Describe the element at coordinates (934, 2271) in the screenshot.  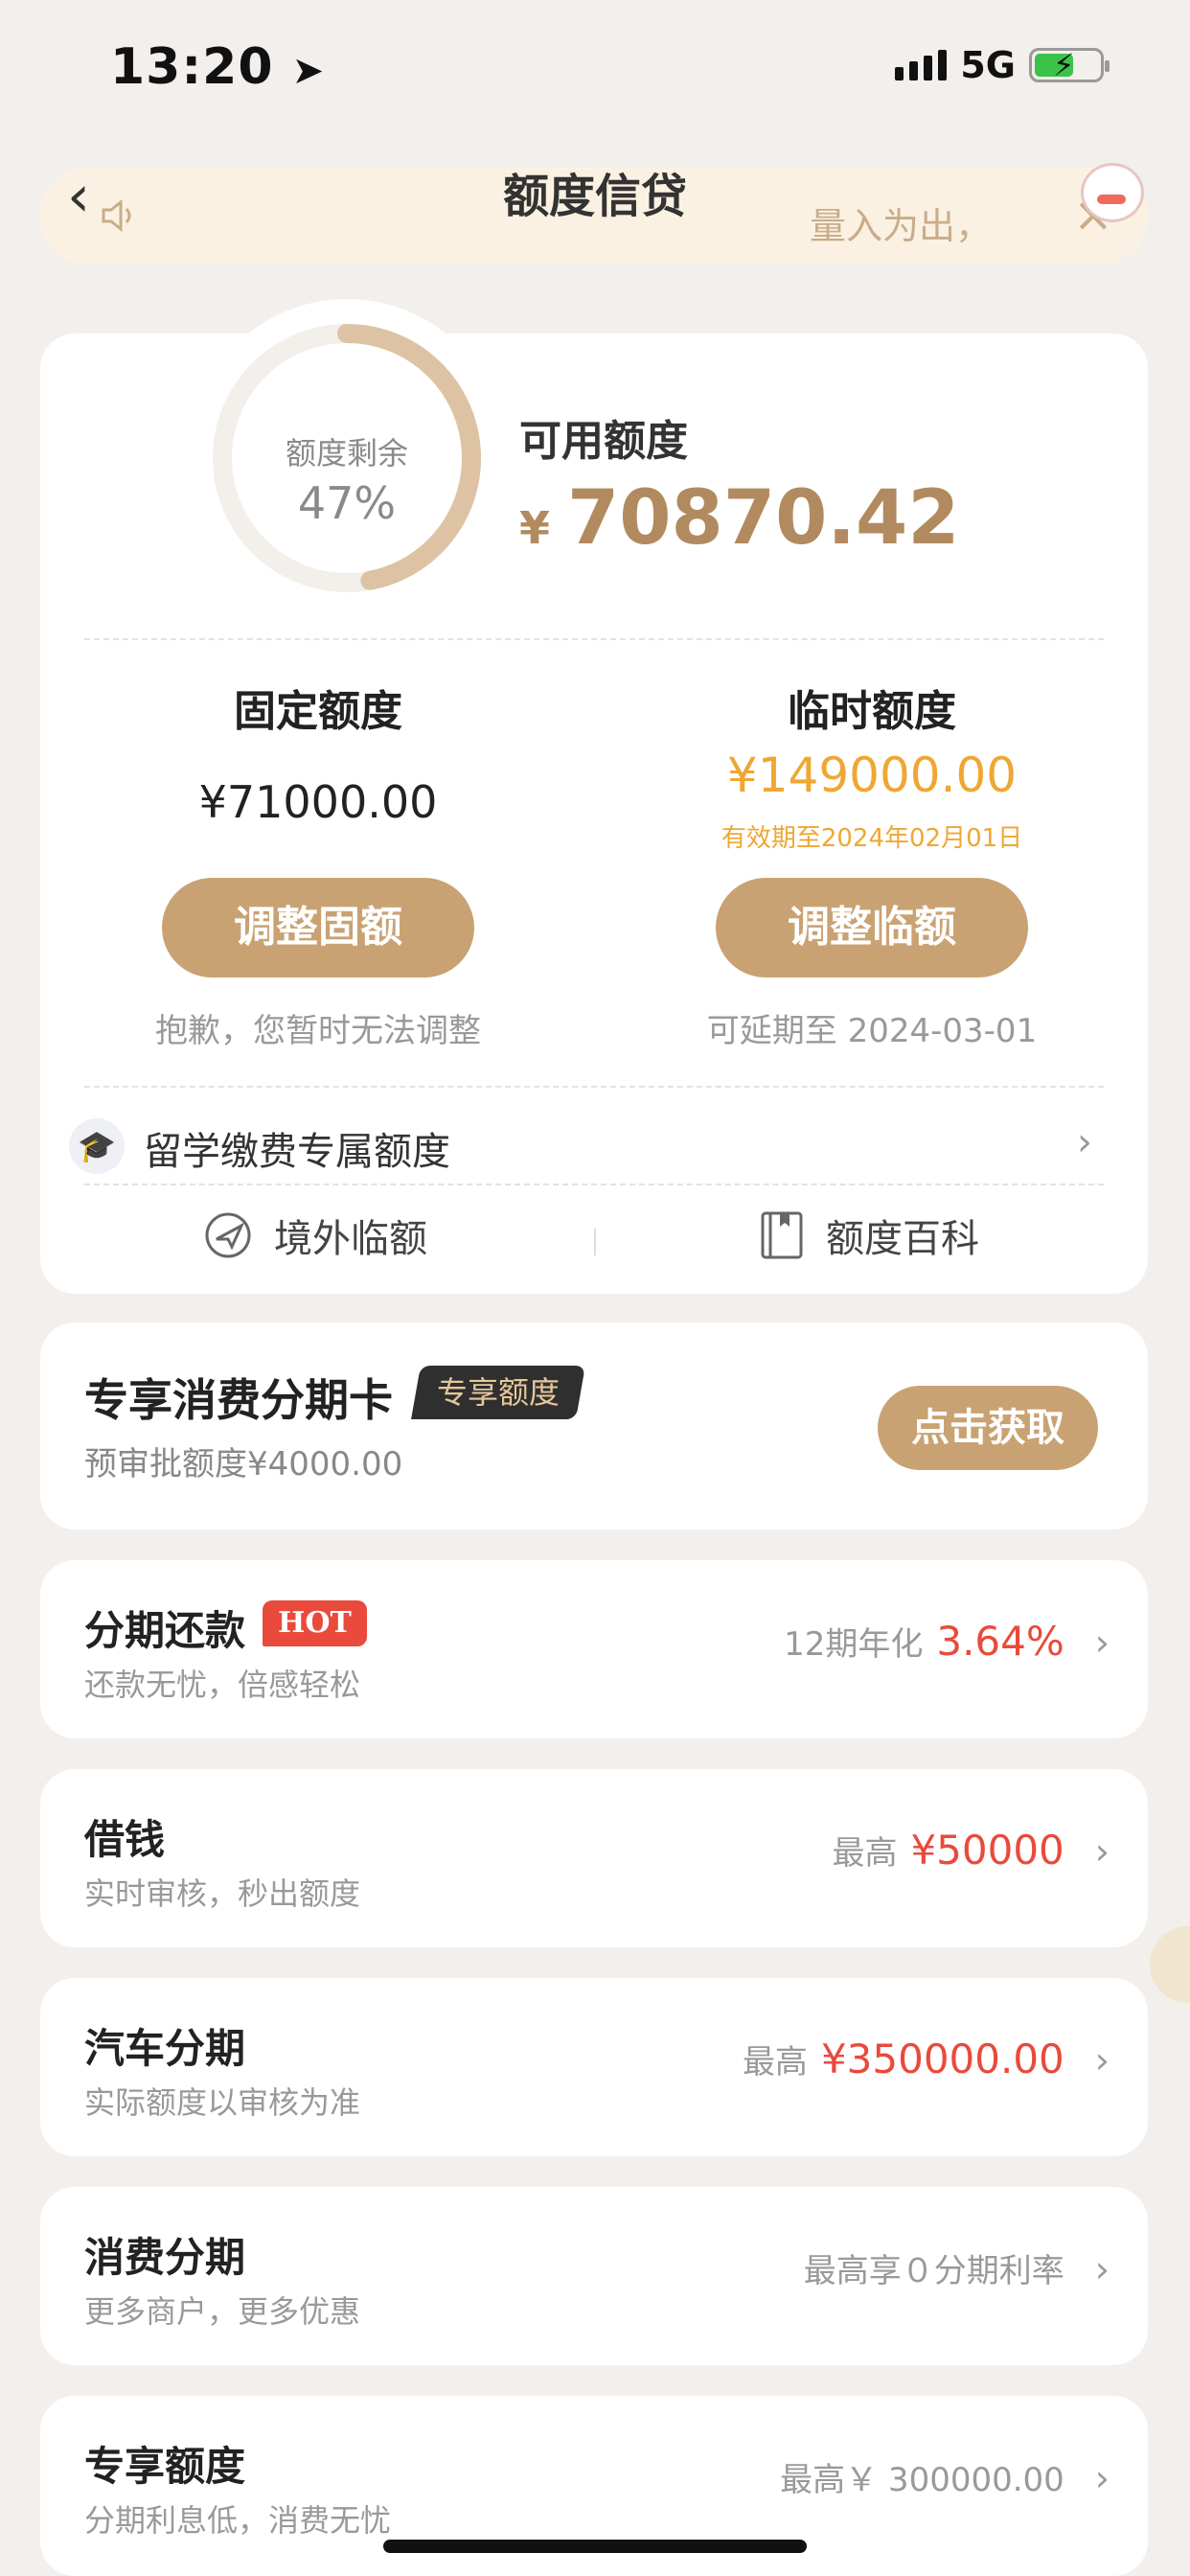
I see `promo-text: 最高享０分期利率` at that location.